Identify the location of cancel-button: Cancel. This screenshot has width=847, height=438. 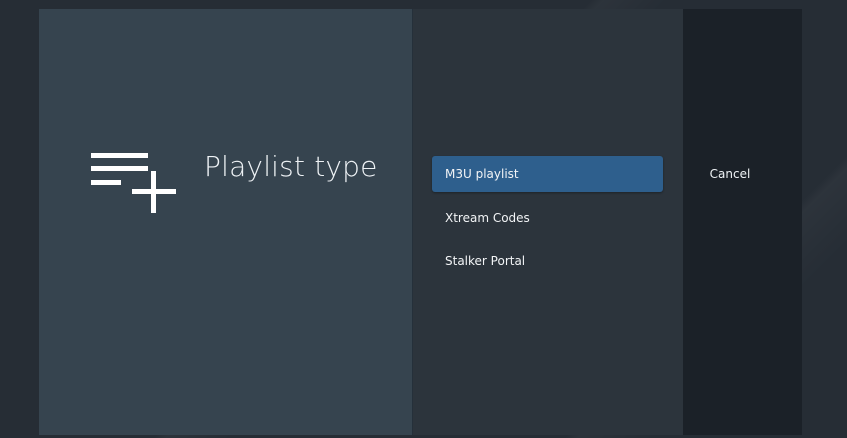
(730, 174).